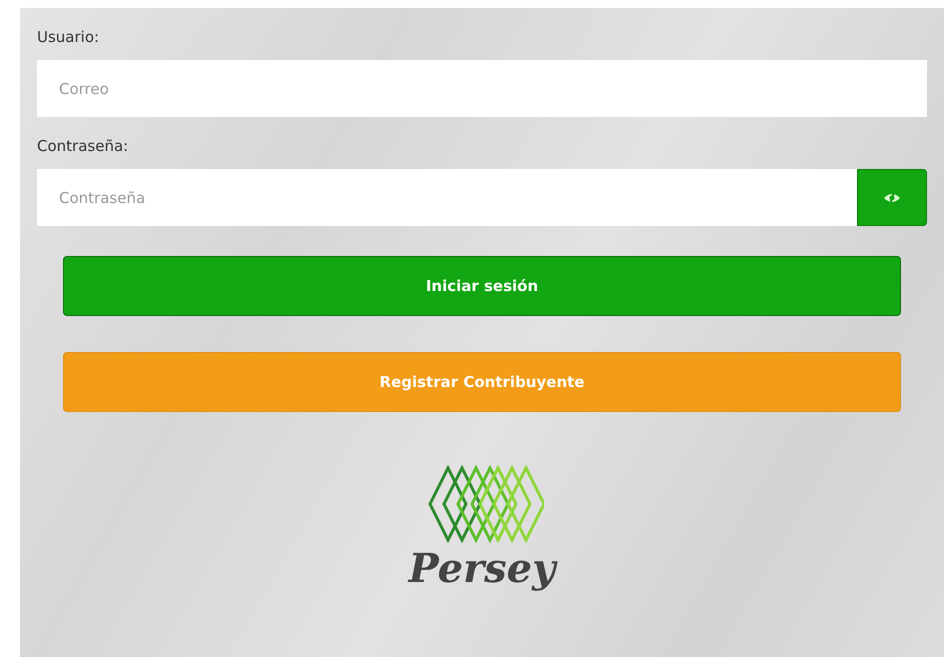 The height and width of the screenshot is (657, 944). Describe the element at coordinates (892, 197) in the screenshot. I see `show-password-button` at that location.